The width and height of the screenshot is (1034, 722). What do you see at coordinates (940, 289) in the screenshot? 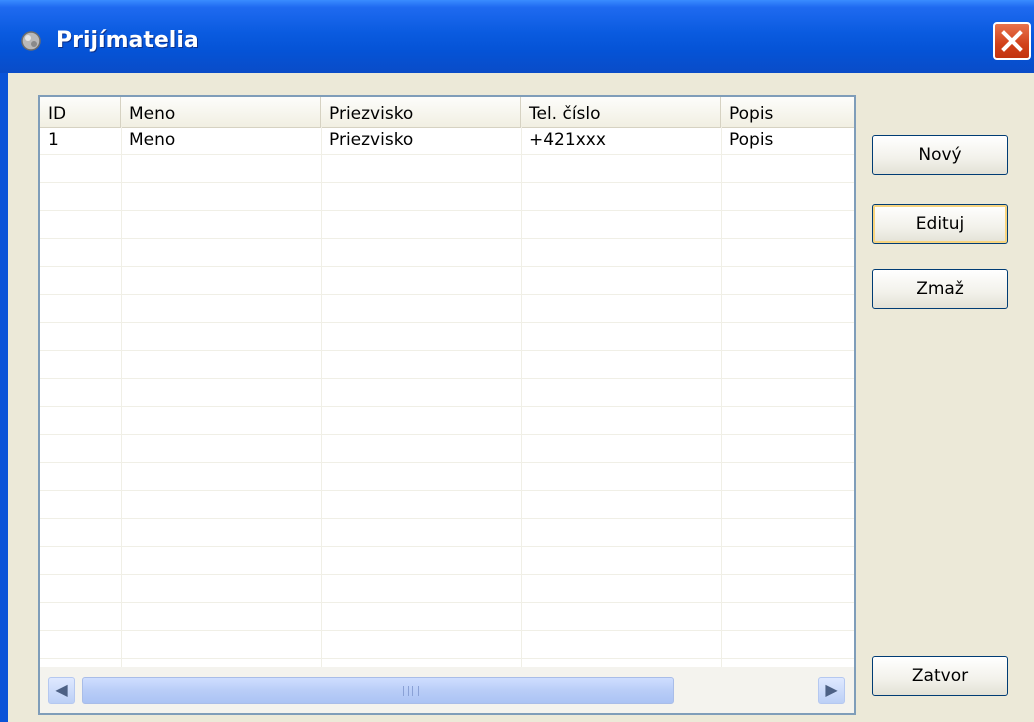
I see `delete-button: Zmaž` at bounding box center [940, 289].